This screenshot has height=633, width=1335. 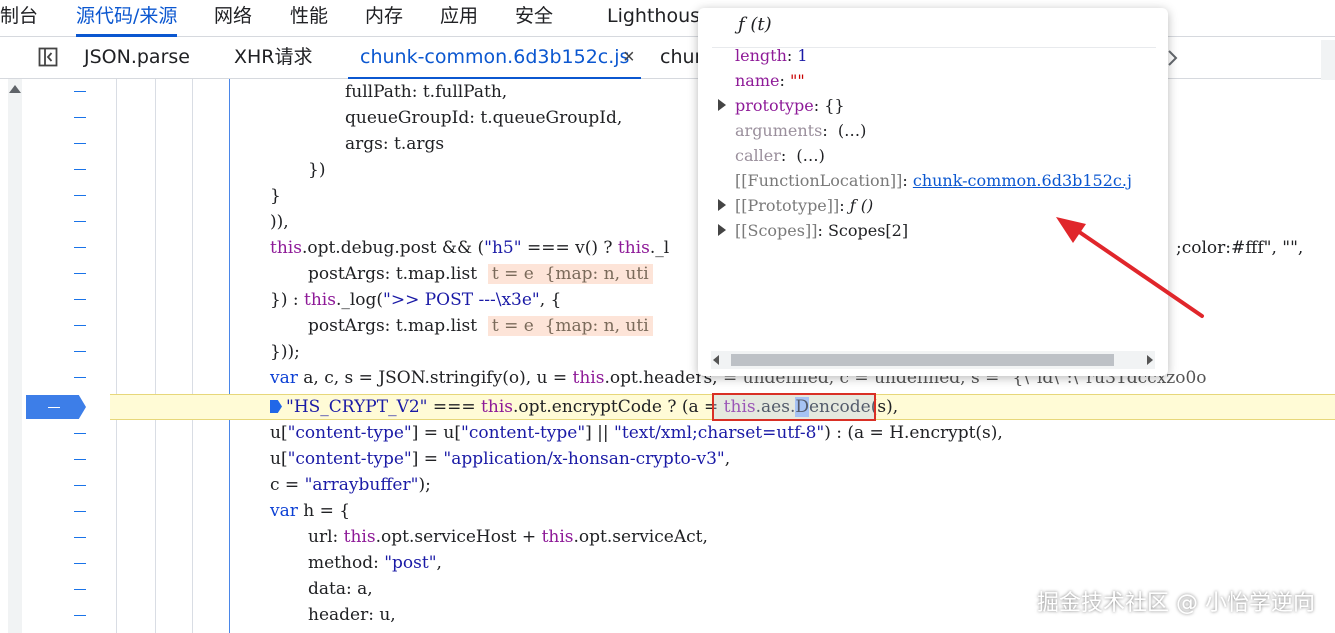 What do you see at coordinates (494, 58) in the screenshot?
I see `file-tab-chunk-common: chunk-common.6d3b152c.js` at bounding box center [494, 58].